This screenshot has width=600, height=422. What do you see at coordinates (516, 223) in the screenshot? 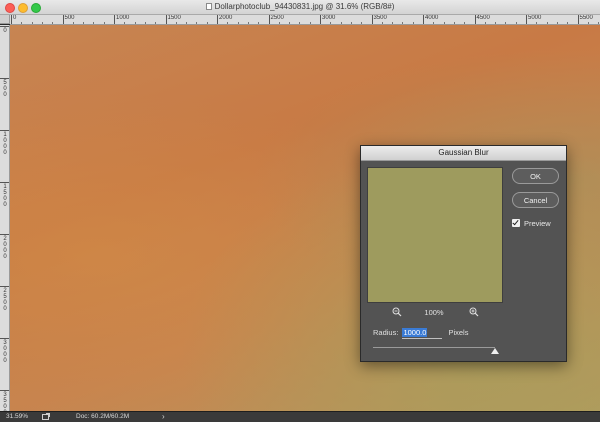
I see `preview-checkbox` at bounding box center [516, 223].